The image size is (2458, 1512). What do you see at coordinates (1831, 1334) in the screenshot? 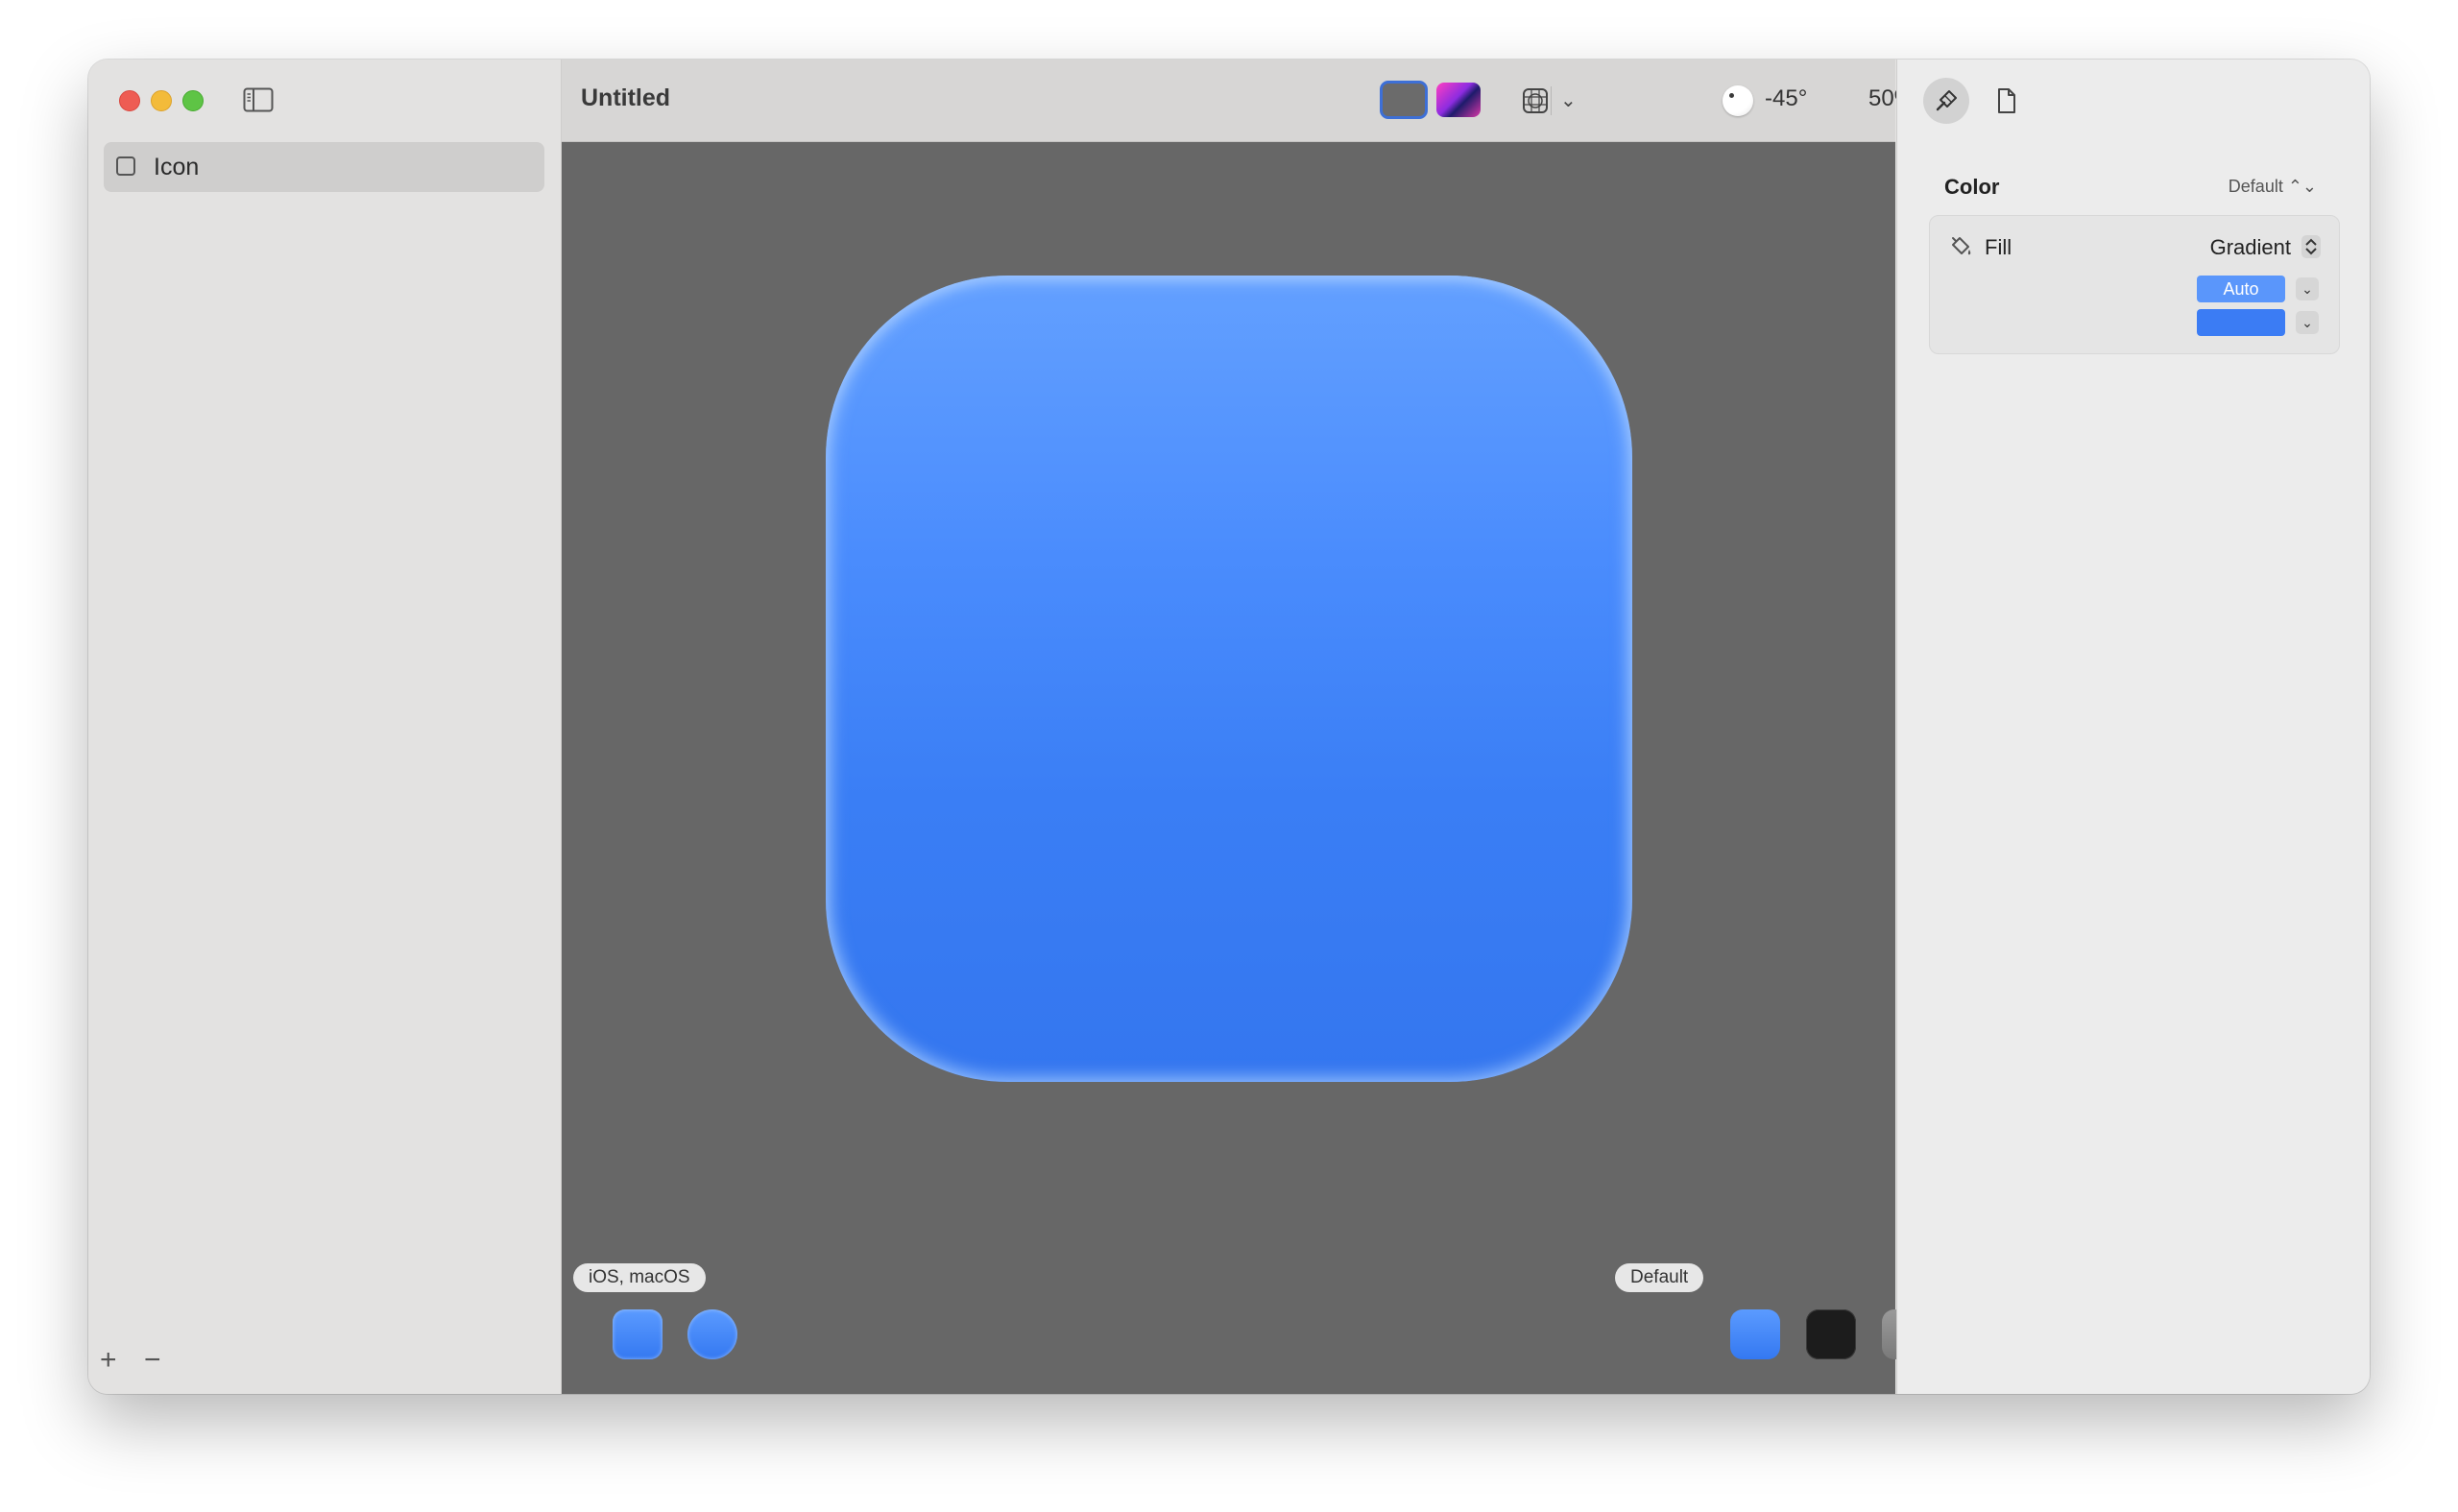
I see `appearance-dark-thumbnail` at bounding box center [1831, 1334].